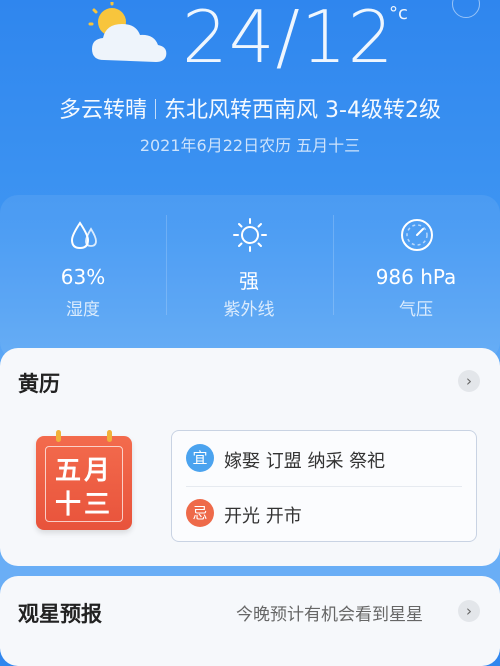  What do you see at coordinates (249, 281) in the screenshot?
I see `uv-value: 强` at bounding box center [249, 281].